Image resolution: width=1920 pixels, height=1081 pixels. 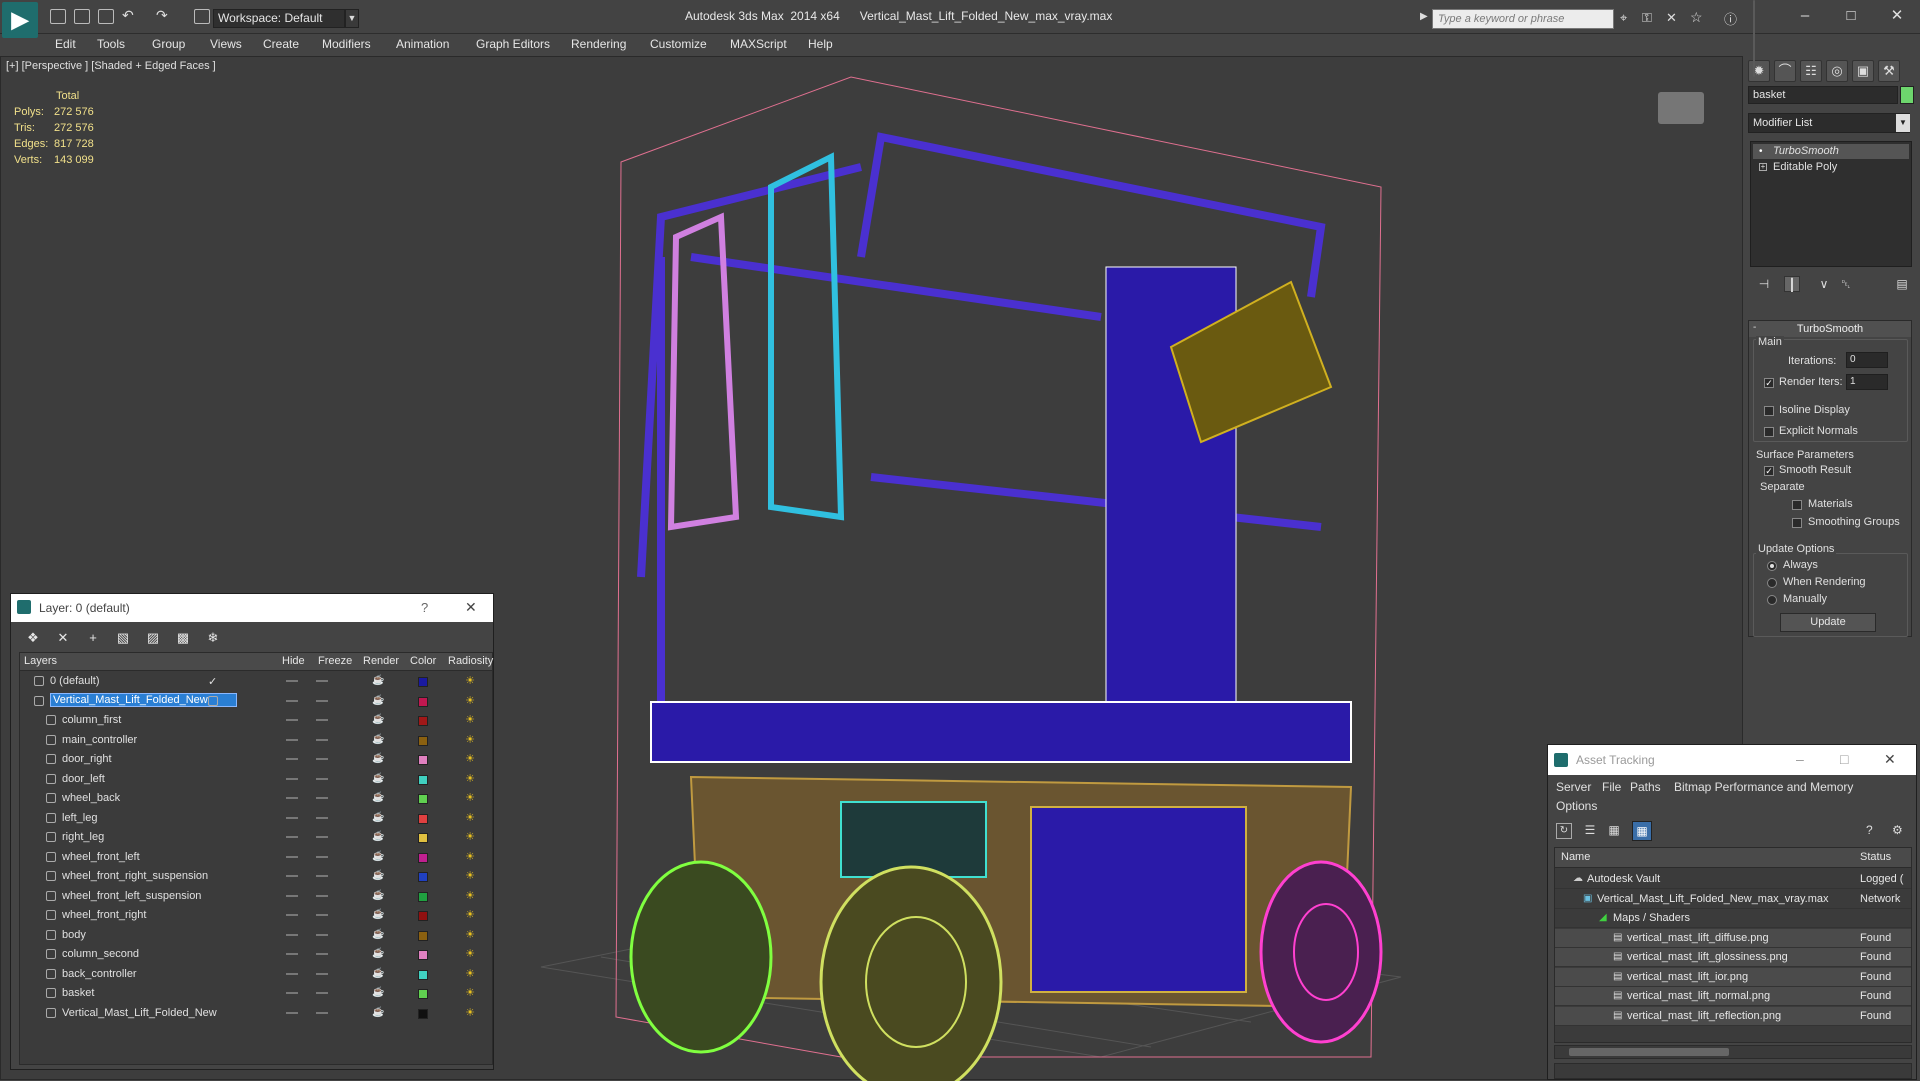 I want to click on utilities-tab-icon: ⚒, so click(x=1889, y=71).